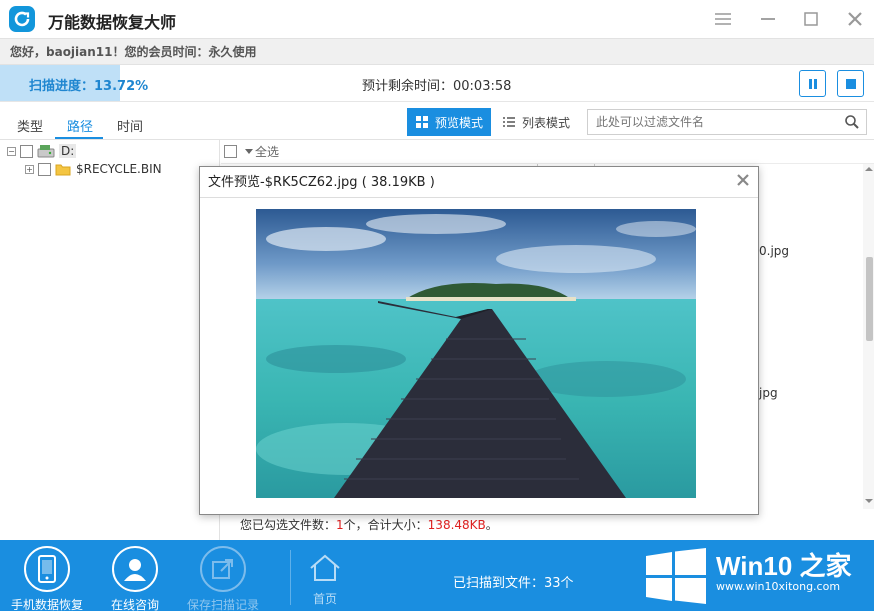 The height and width of the screenshot is (611, 874). Describe the element at coordinates (869, 501) in the screenshot. I see `scroll-down-icon` at that location.